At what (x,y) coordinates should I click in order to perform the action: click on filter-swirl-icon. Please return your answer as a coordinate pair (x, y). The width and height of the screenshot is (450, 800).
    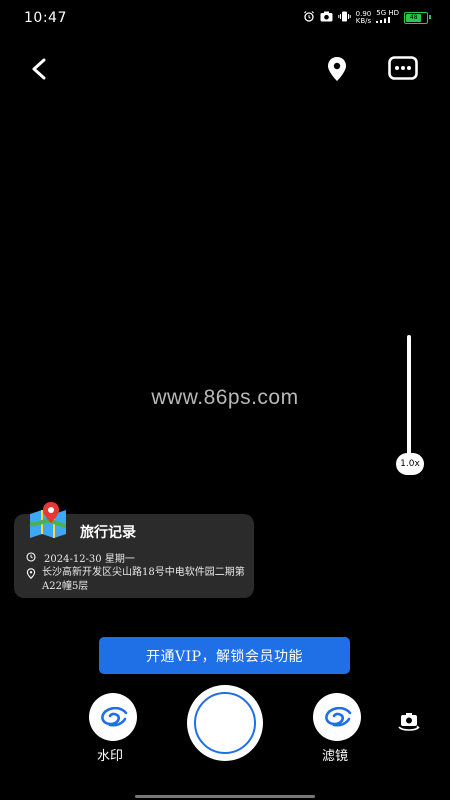
    Looking at the image, I should click on (338, 717).